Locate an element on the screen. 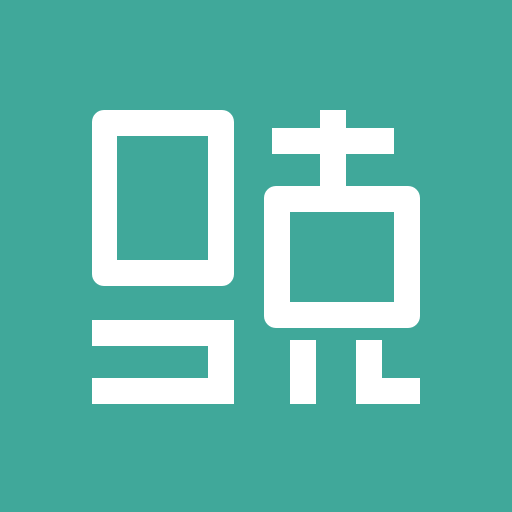 The image size is (512, 512). right-leg-left is located at coordinates (303, 372).